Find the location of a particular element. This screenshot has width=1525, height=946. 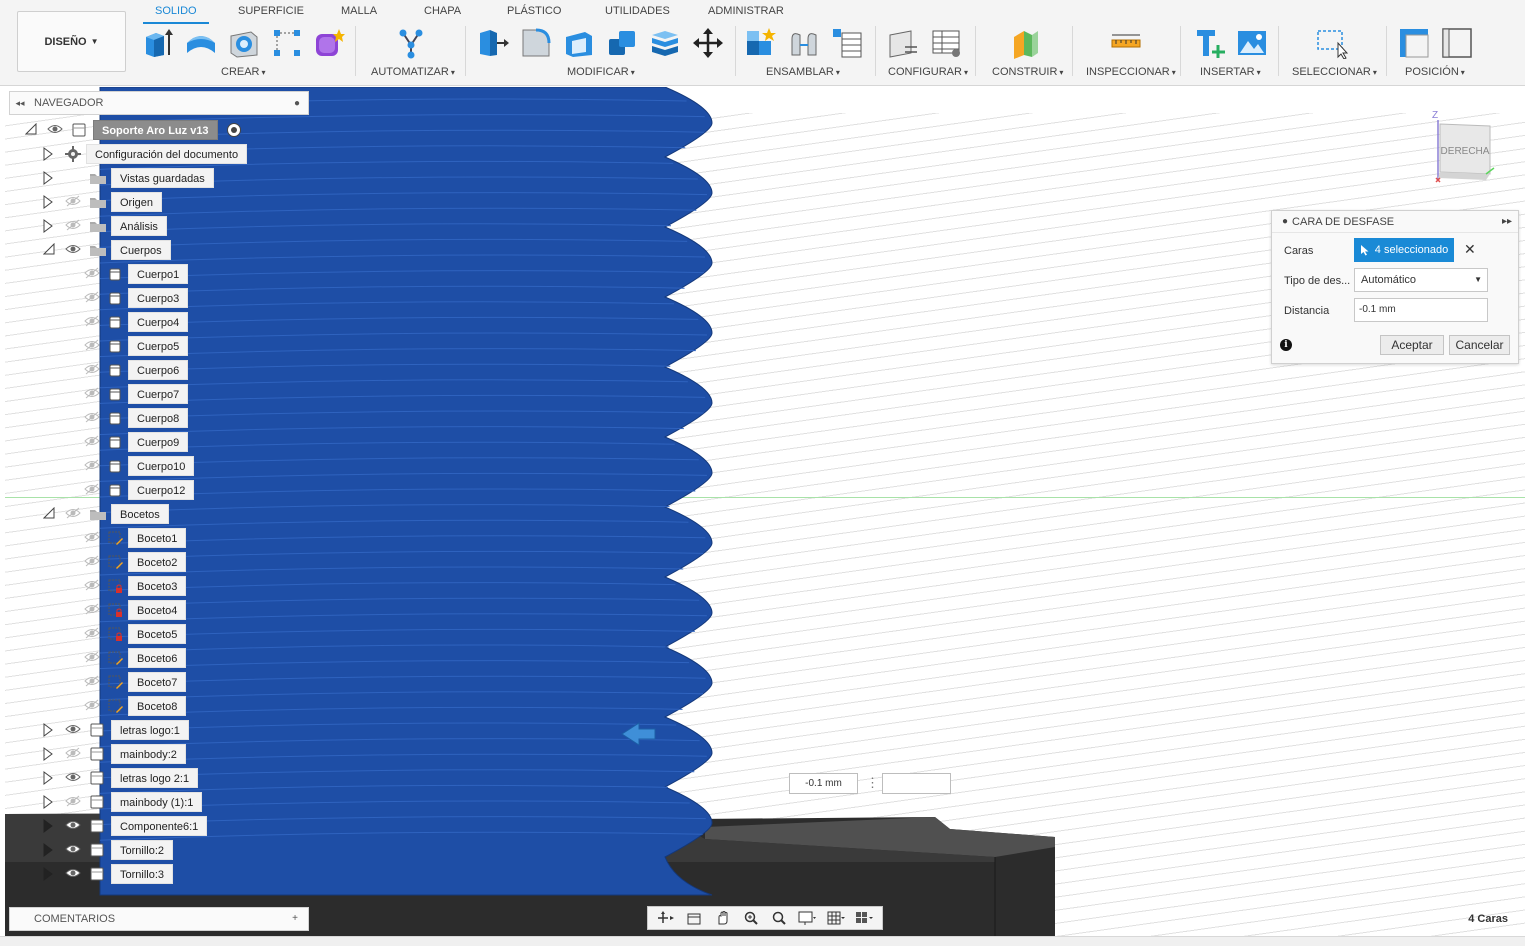

tree-node: Cuerpo8 is located at coordinates (160, 418).